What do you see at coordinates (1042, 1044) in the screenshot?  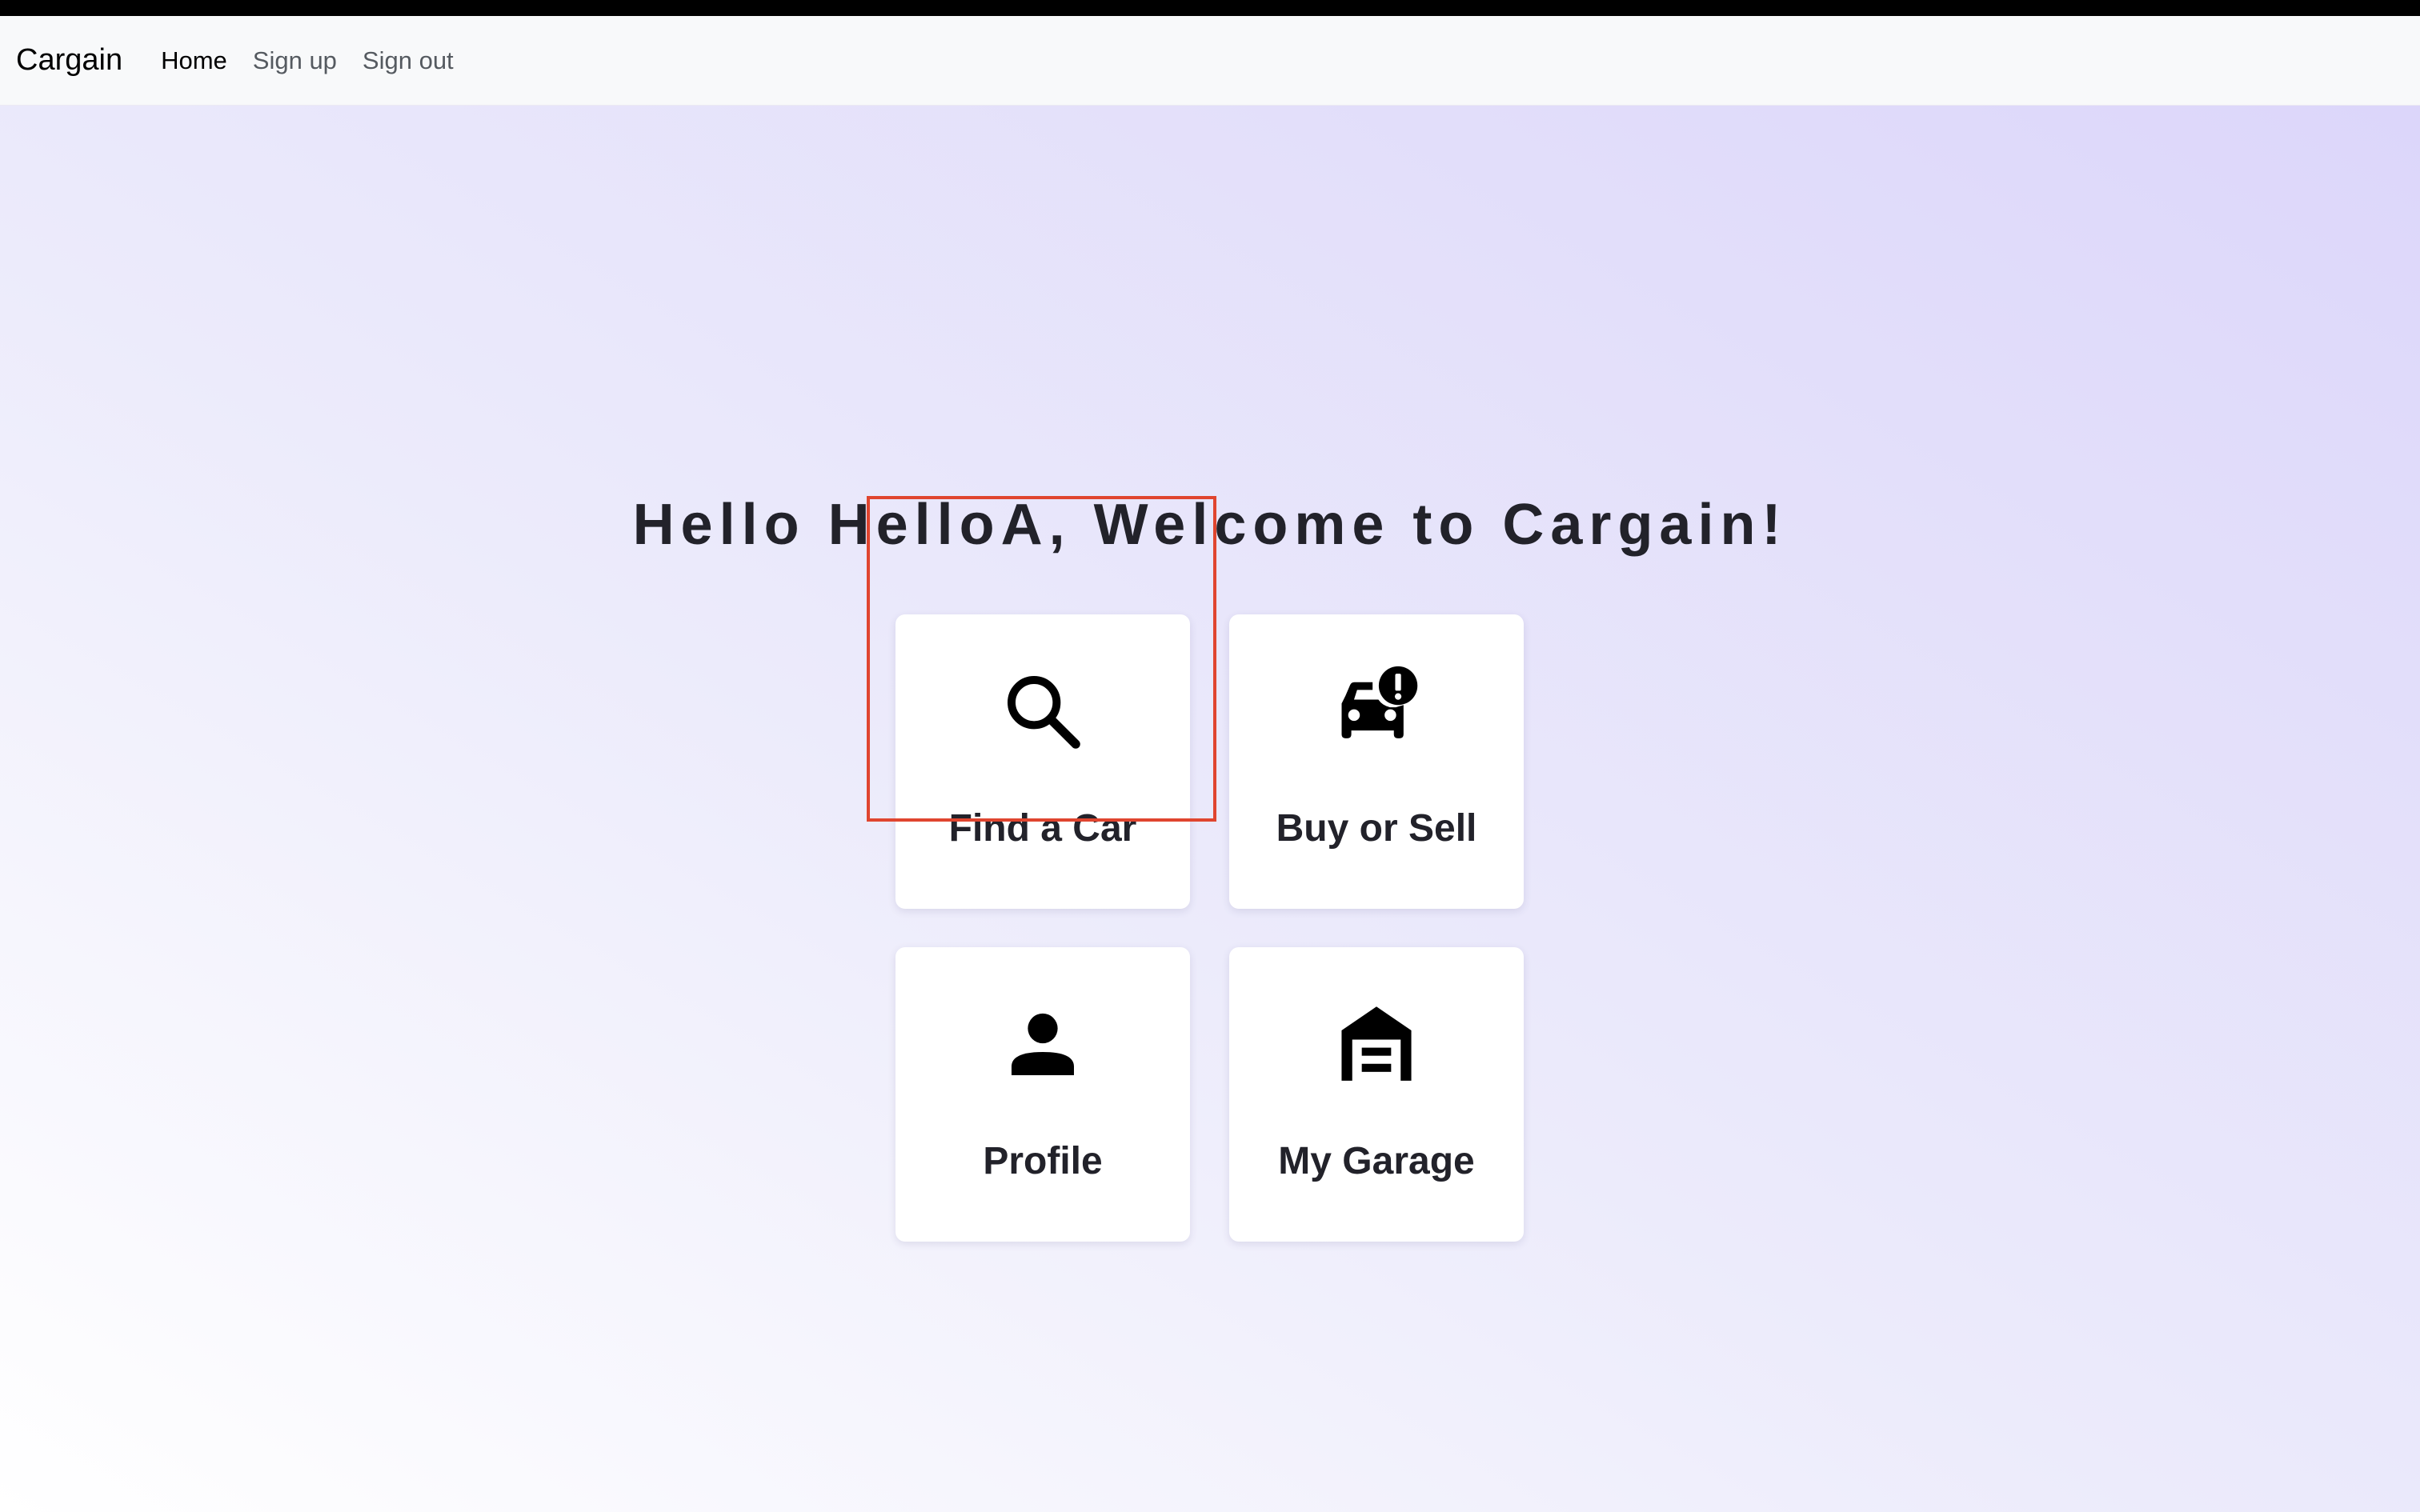 I see `person-icon` at bounding box center [1042, 1044].